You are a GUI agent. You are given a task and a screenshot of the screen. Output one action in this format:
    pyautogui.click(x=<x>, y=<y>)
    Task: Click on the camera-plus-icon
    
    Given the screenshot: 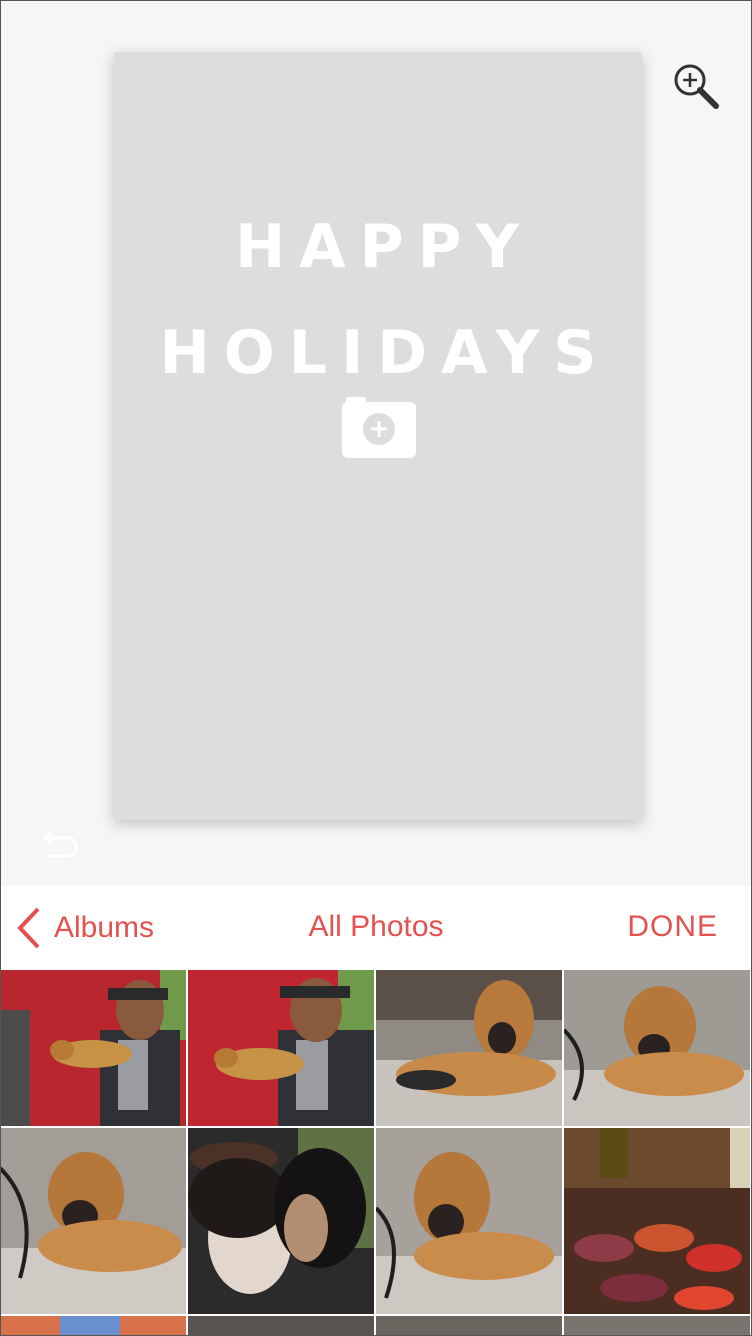 What is the action you would take?
    pyautogui.click(x=379, y=427)
    